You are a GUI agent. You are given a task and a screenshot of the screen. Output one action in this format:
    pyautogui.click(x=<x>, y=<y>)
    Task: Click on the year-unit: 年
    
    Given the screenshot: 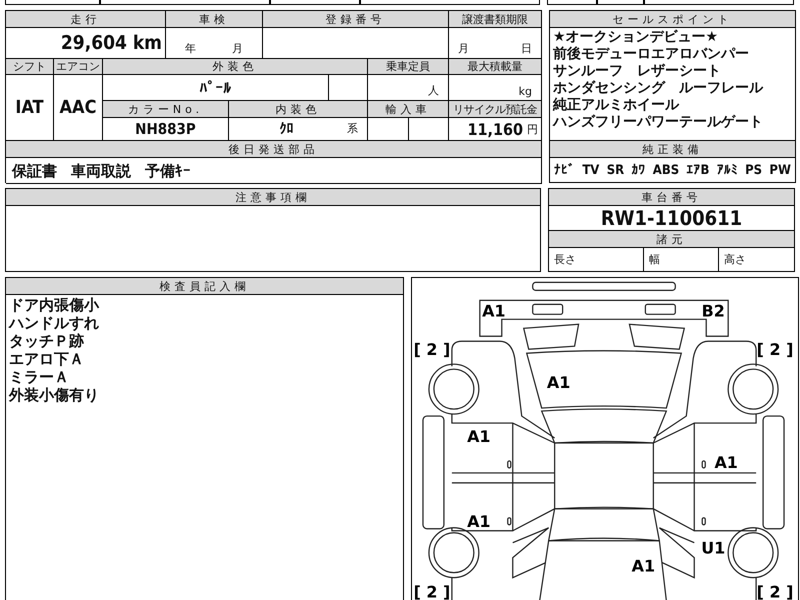 What is the action you would take?
    pyautogui.click(x=190, y=49)
    